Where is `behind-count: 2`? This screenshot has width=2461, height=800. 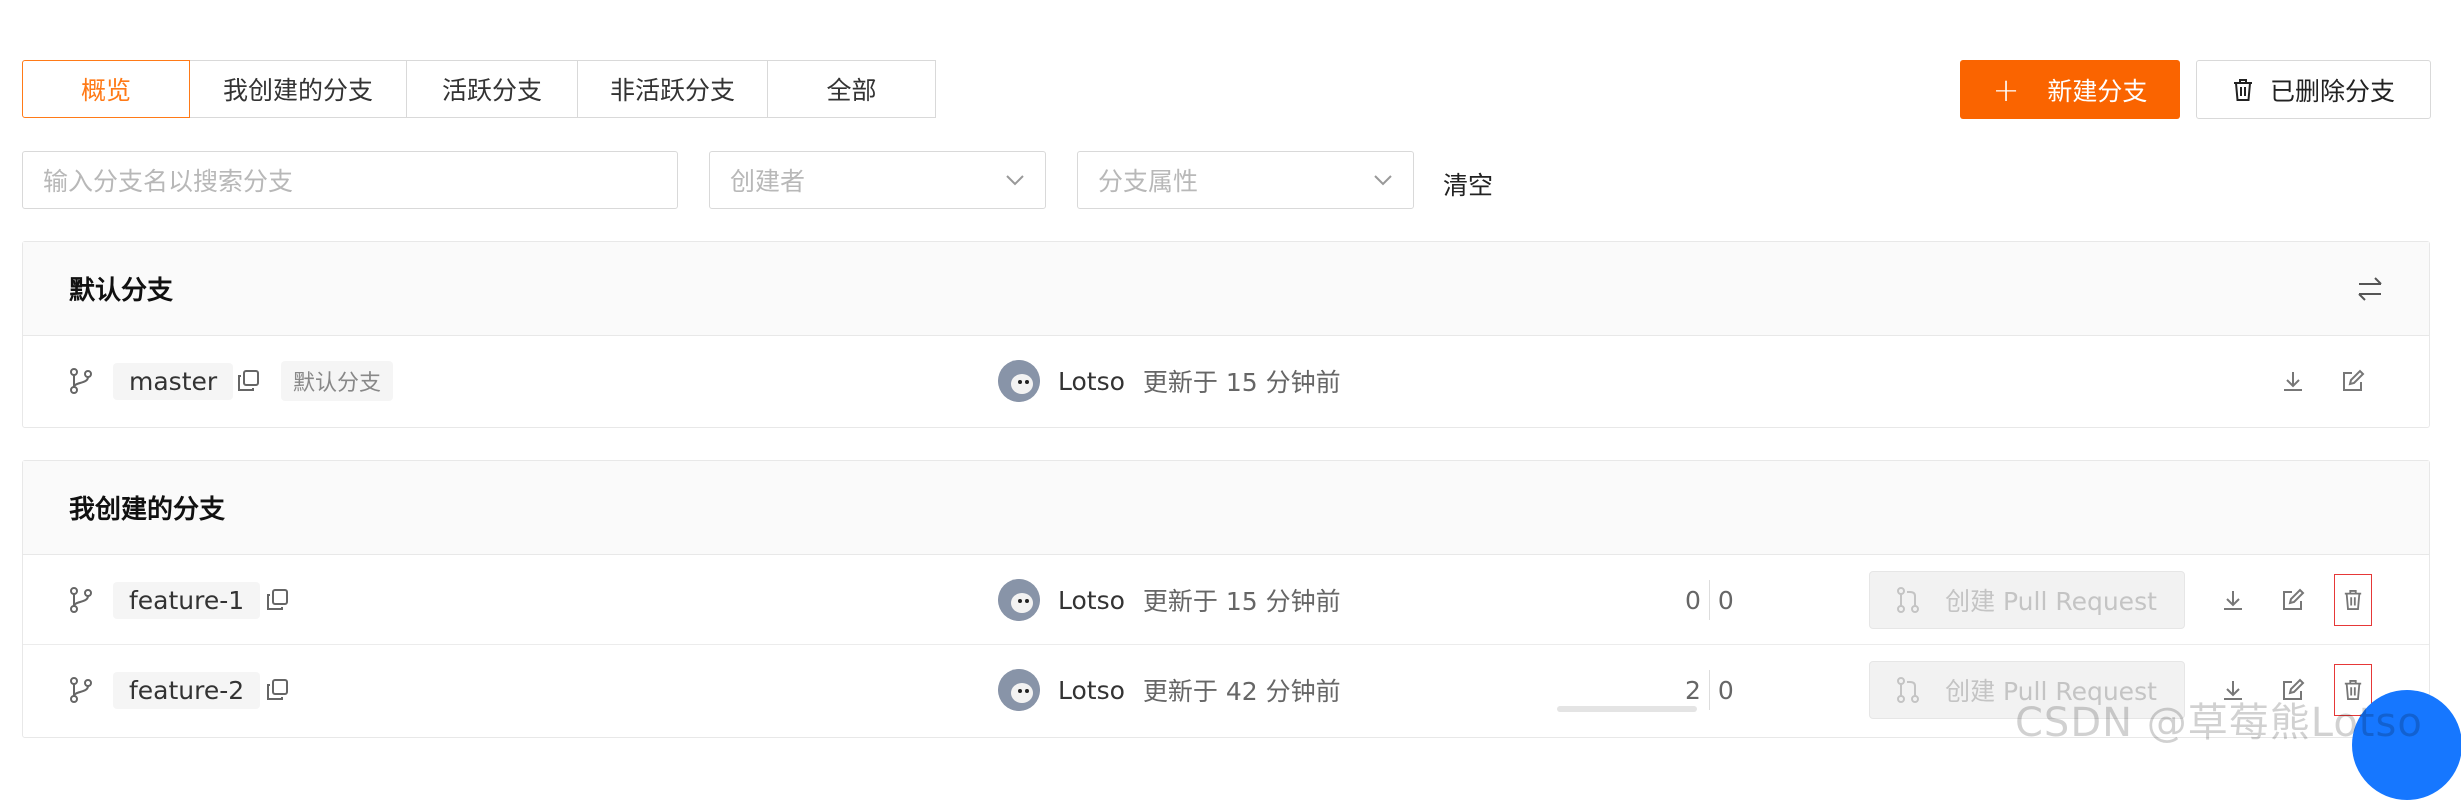 behind-count: 2 is located at coordinates (1693, 690).